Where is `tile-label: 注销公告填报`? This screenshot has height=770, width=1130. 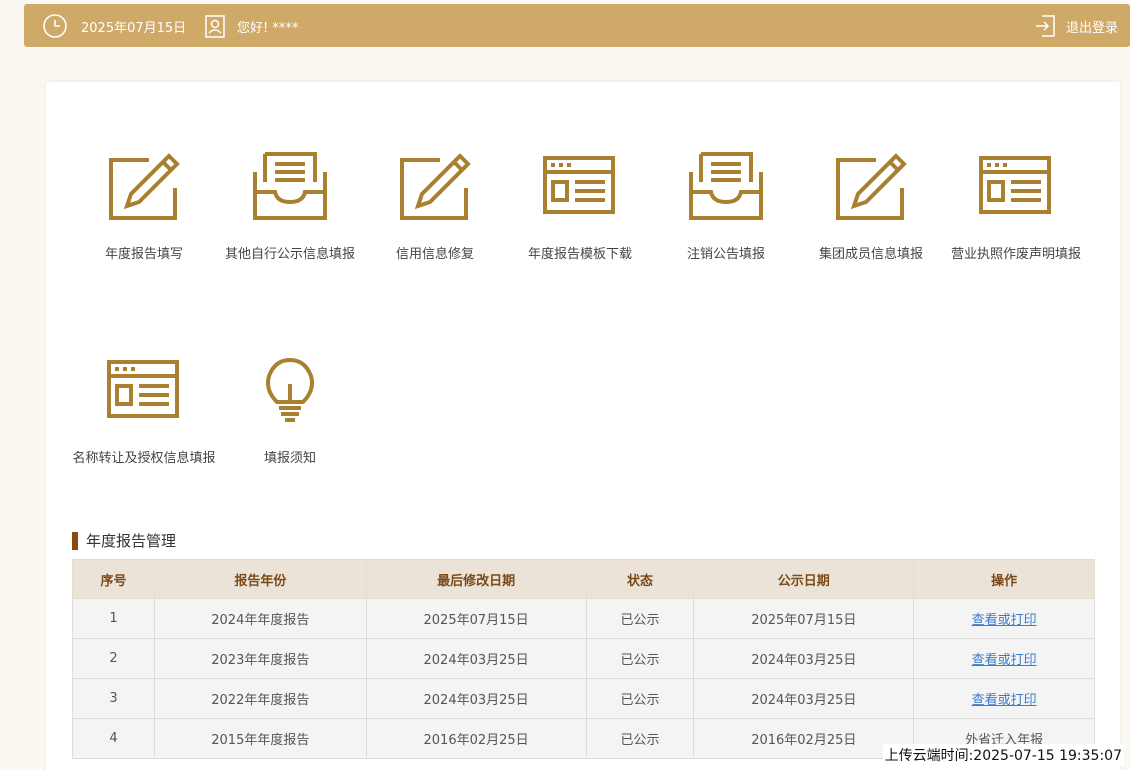 tile-label: 注销公告填报 is located at coordinates (725, 254).